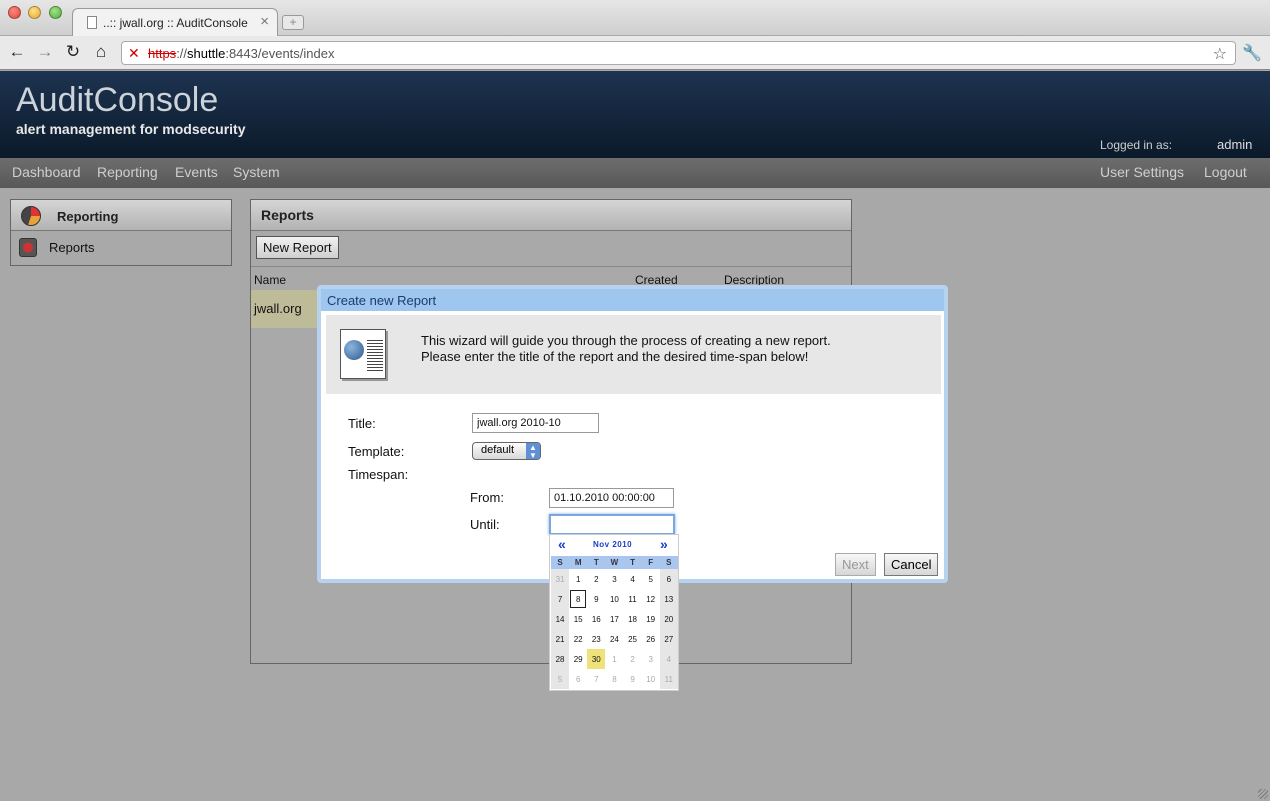 The width and height of the screenshot is (1270, 801). I want to click on browser-tab: ..:: jwall.org :: AuditConsole ×, so click(175, 22).